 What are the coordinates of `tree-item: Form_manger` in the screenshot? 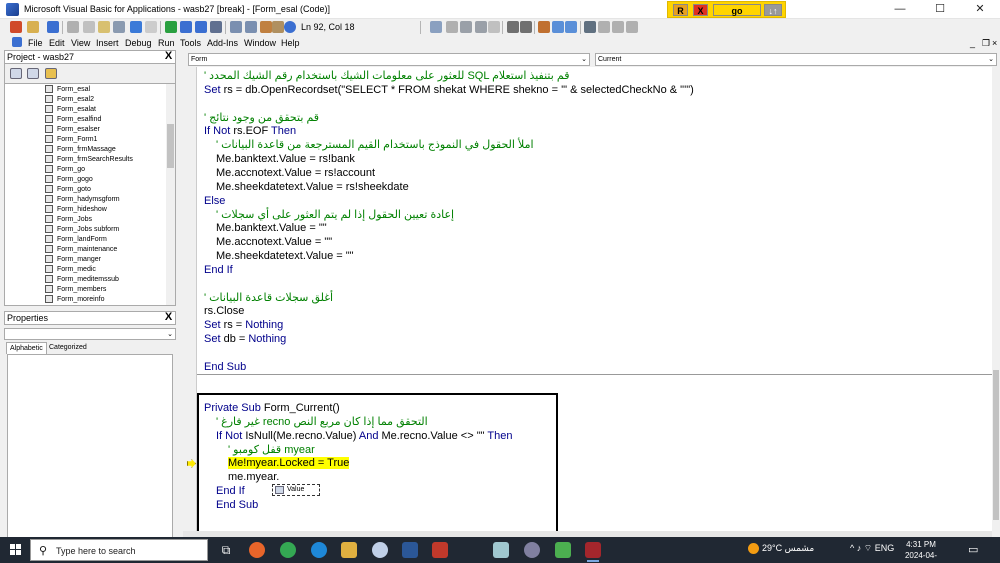 It's located at (73, 260).